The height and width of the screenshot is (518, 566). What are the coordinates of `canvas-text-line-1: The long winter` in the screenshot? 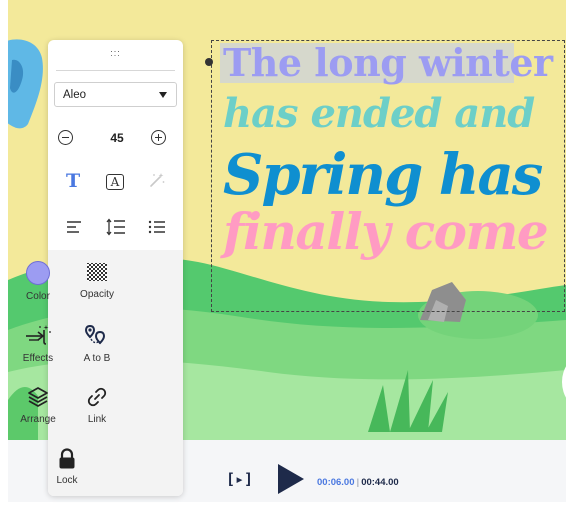 It's located at (388, 62).